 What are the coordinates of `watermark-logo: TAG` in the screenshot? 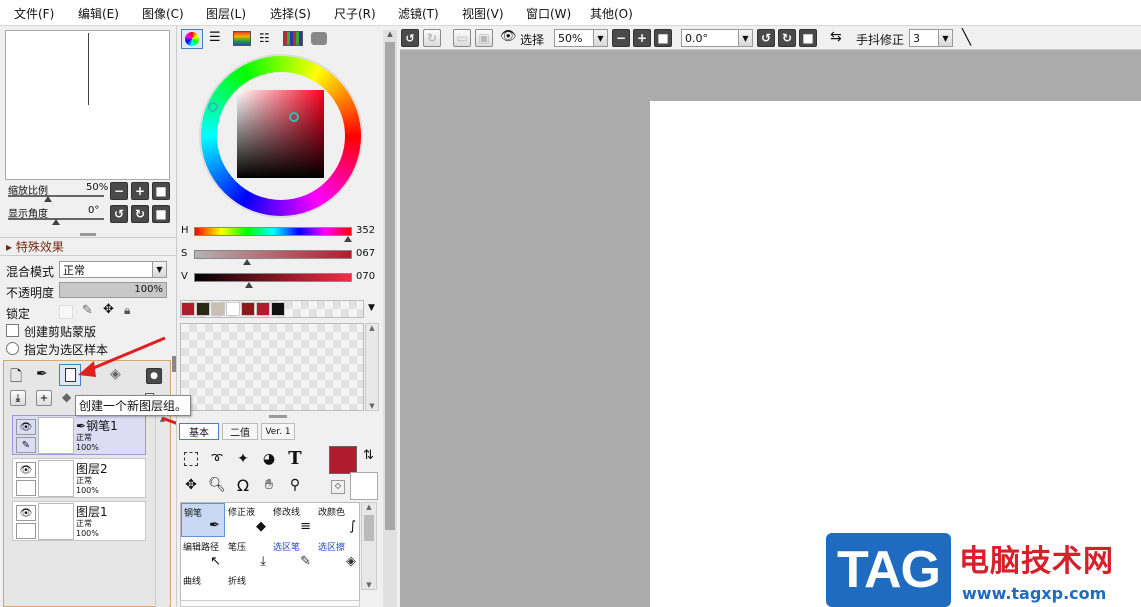 It's located at (888, 570).